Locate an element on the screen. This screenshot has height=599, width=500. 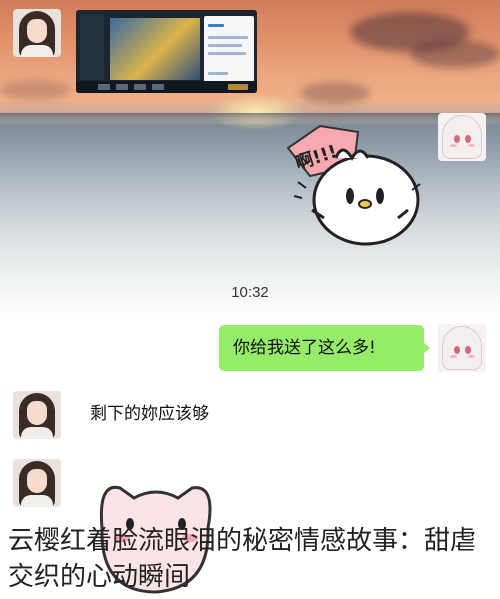
message-bubble-contact: 剩下的妳应该够 is located at coordinates (158, 414).